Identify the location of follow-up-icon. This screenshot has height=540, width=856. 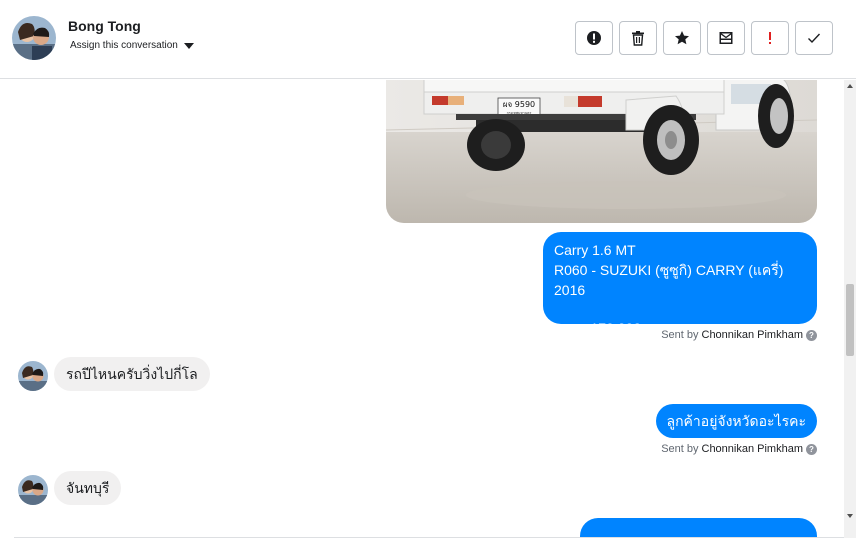
(770, 38).